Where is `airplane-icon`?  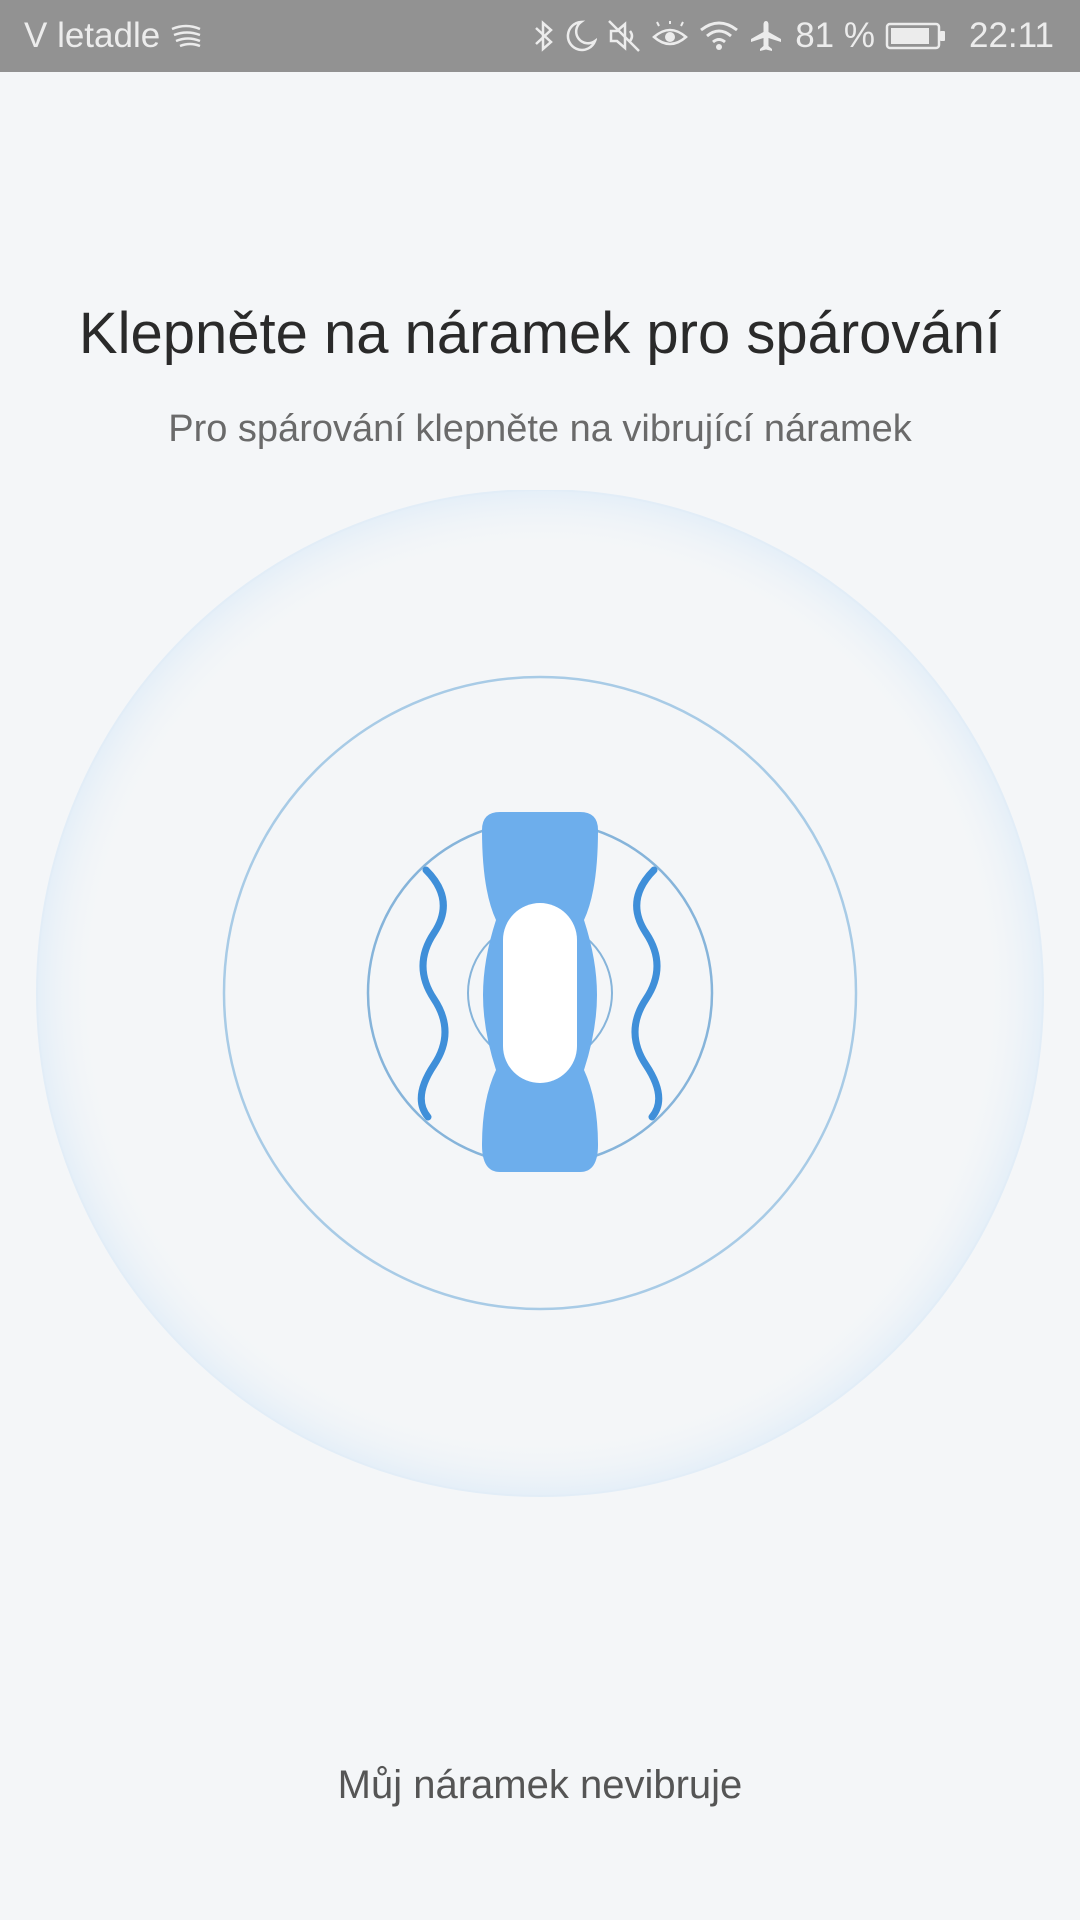
airplane-icon is located at coordinates (766, 36).